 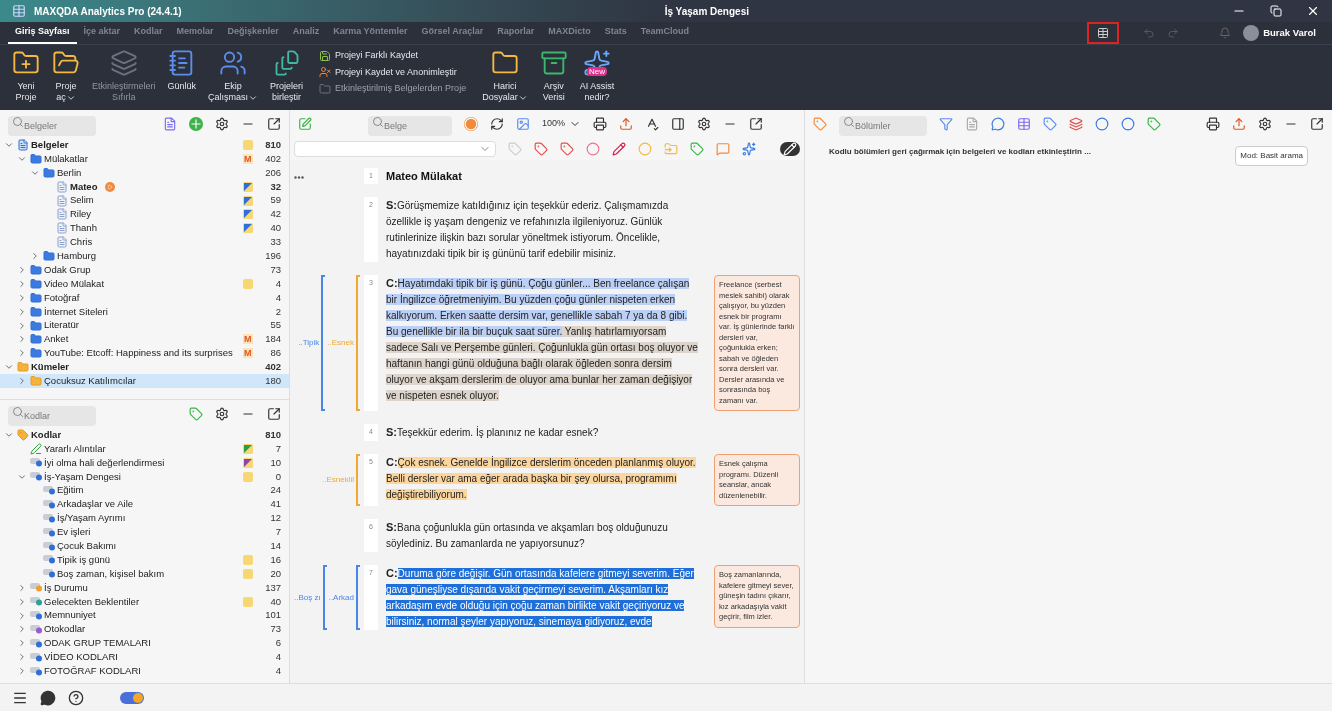 I want to click on table-icon, so click(x=1024, y=124).